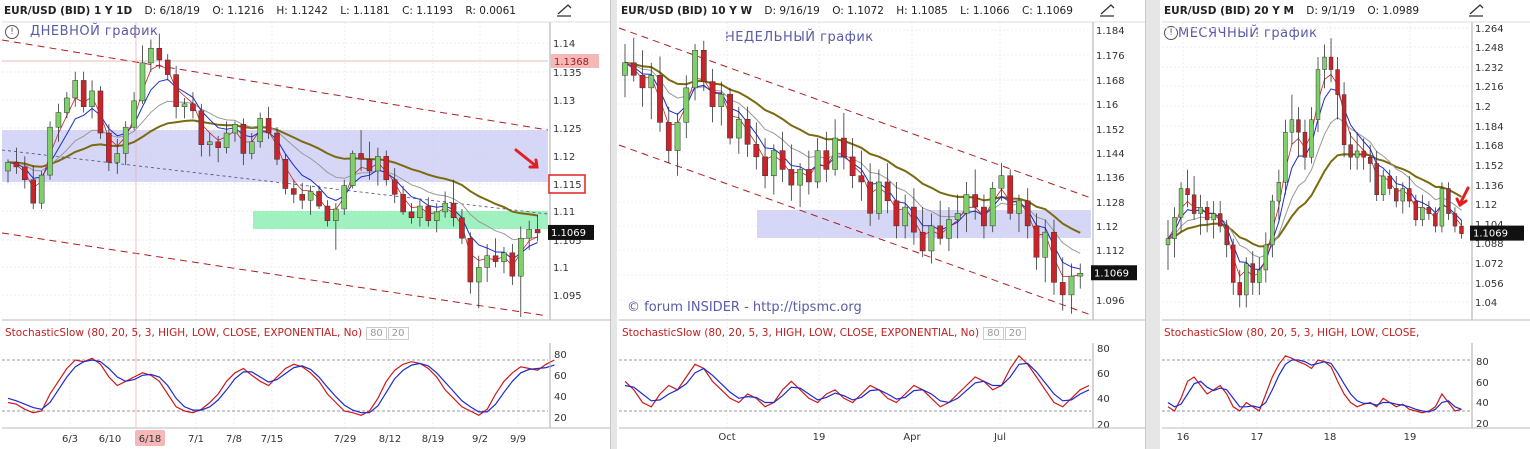 Image resolution: width=1530 pixels, height=449 pixels. What do you see at coordinates (1489, 127) in the screenshot?
I see `price-tick-label: 1.184` at bounding box center [1489, 127].